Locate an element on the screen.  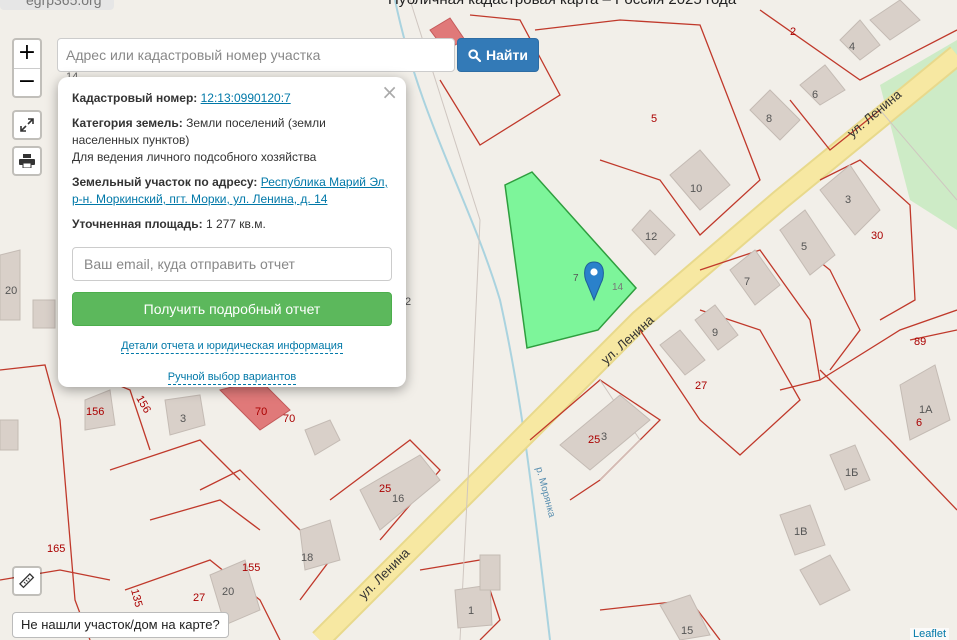
house-number: 7 is located at coordinates (747, 282).